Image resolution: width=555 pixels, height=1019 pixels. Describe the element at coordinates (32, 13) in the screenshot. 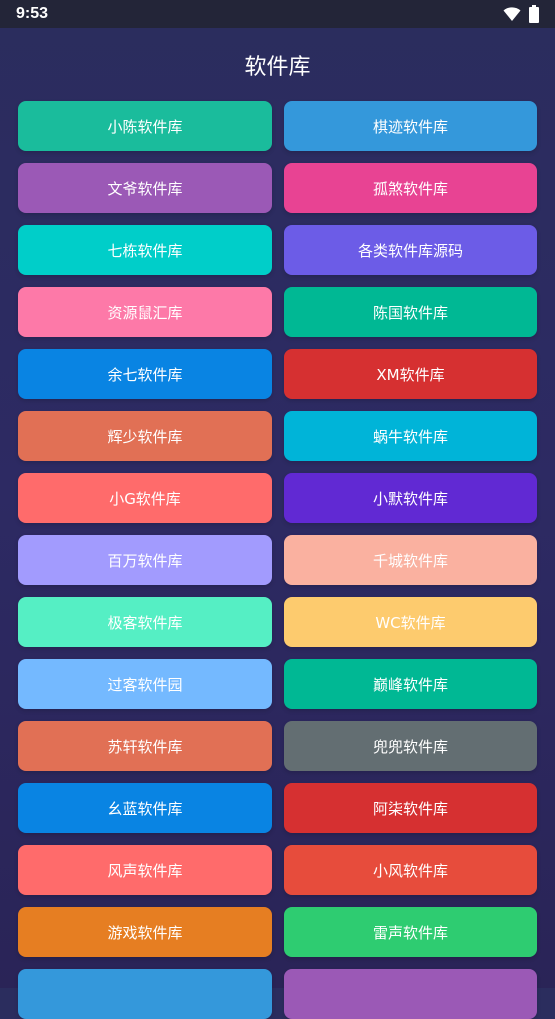

I see `status-time: 9:53` at that location.